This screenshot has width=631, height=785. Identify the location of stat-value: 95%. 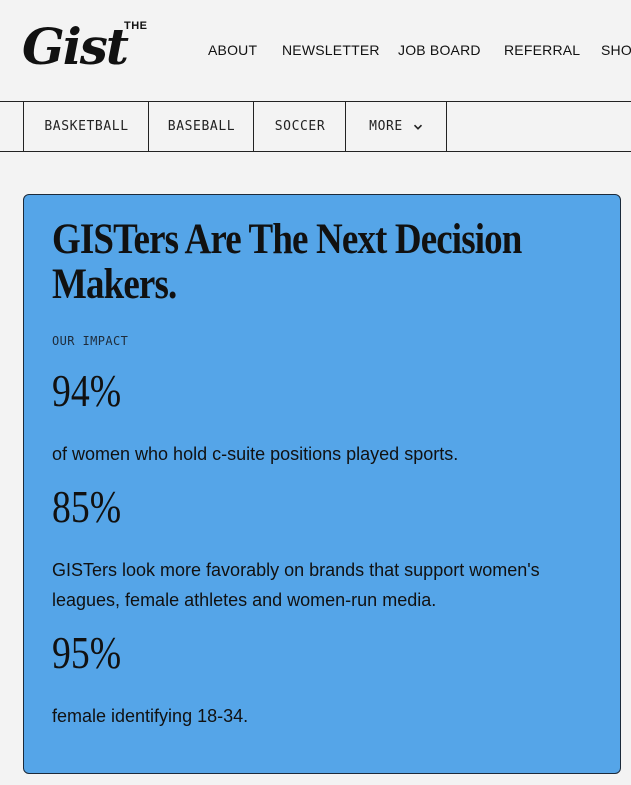
(87, 652).